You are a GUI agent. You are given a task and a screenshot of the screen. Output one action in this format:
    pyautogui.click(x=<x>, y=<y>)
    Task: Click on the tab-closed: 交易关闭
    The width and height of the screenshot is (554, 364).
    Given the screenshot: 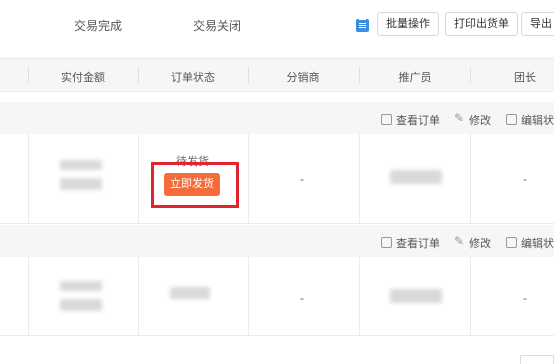 What is the action you would take?
    pyautogui.click(x=217, y=25)
    